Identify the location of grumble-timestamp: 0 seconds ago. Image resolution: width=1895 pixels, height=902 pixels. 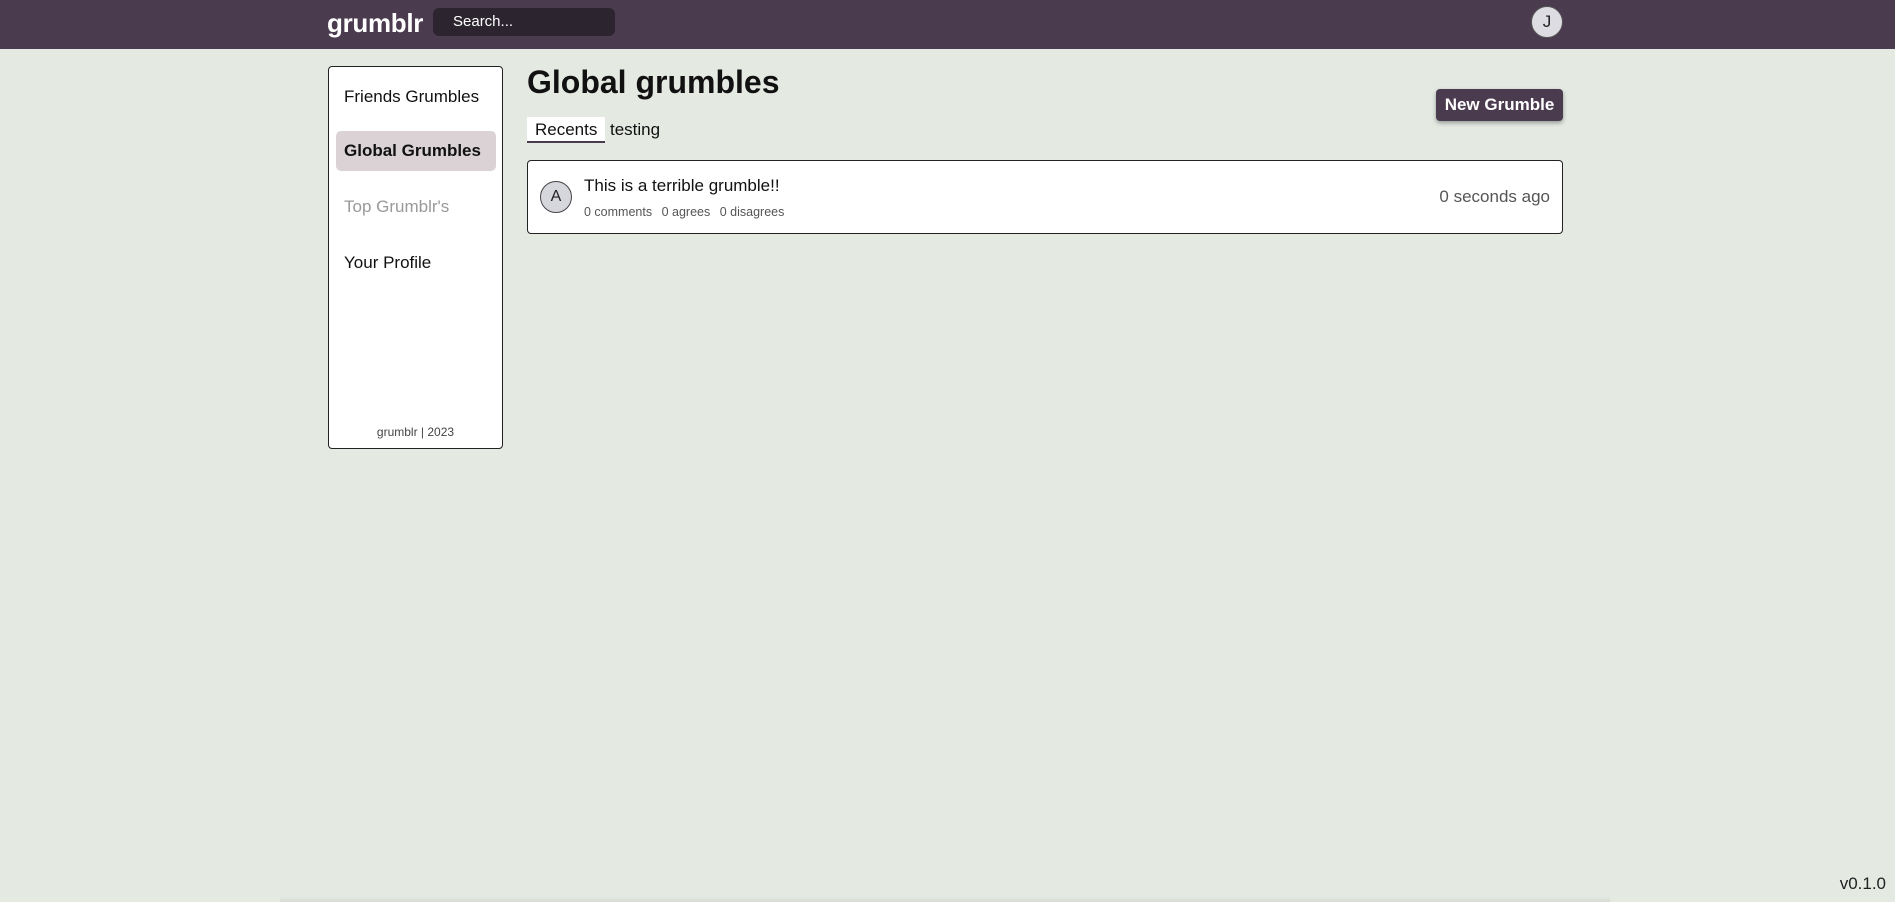
(1494, 196).